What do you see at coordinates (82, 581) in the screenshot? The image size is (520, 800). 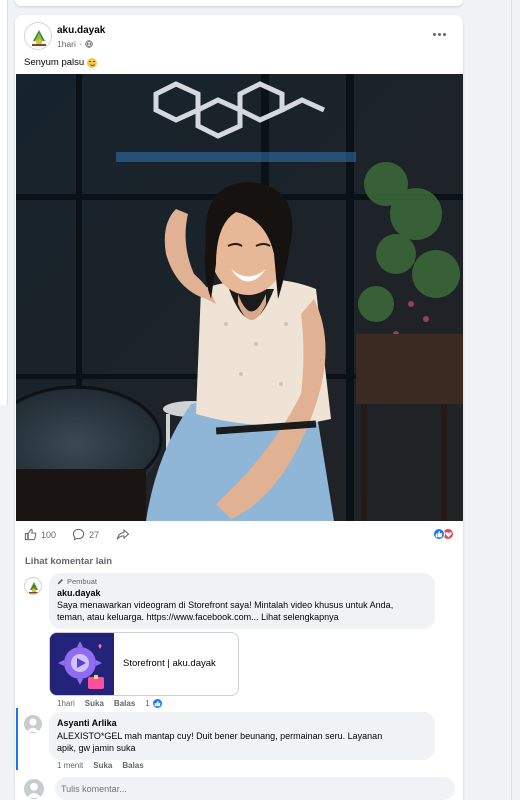 I see `author-badge-label: Pembuat` at bounding box center [82, 581].